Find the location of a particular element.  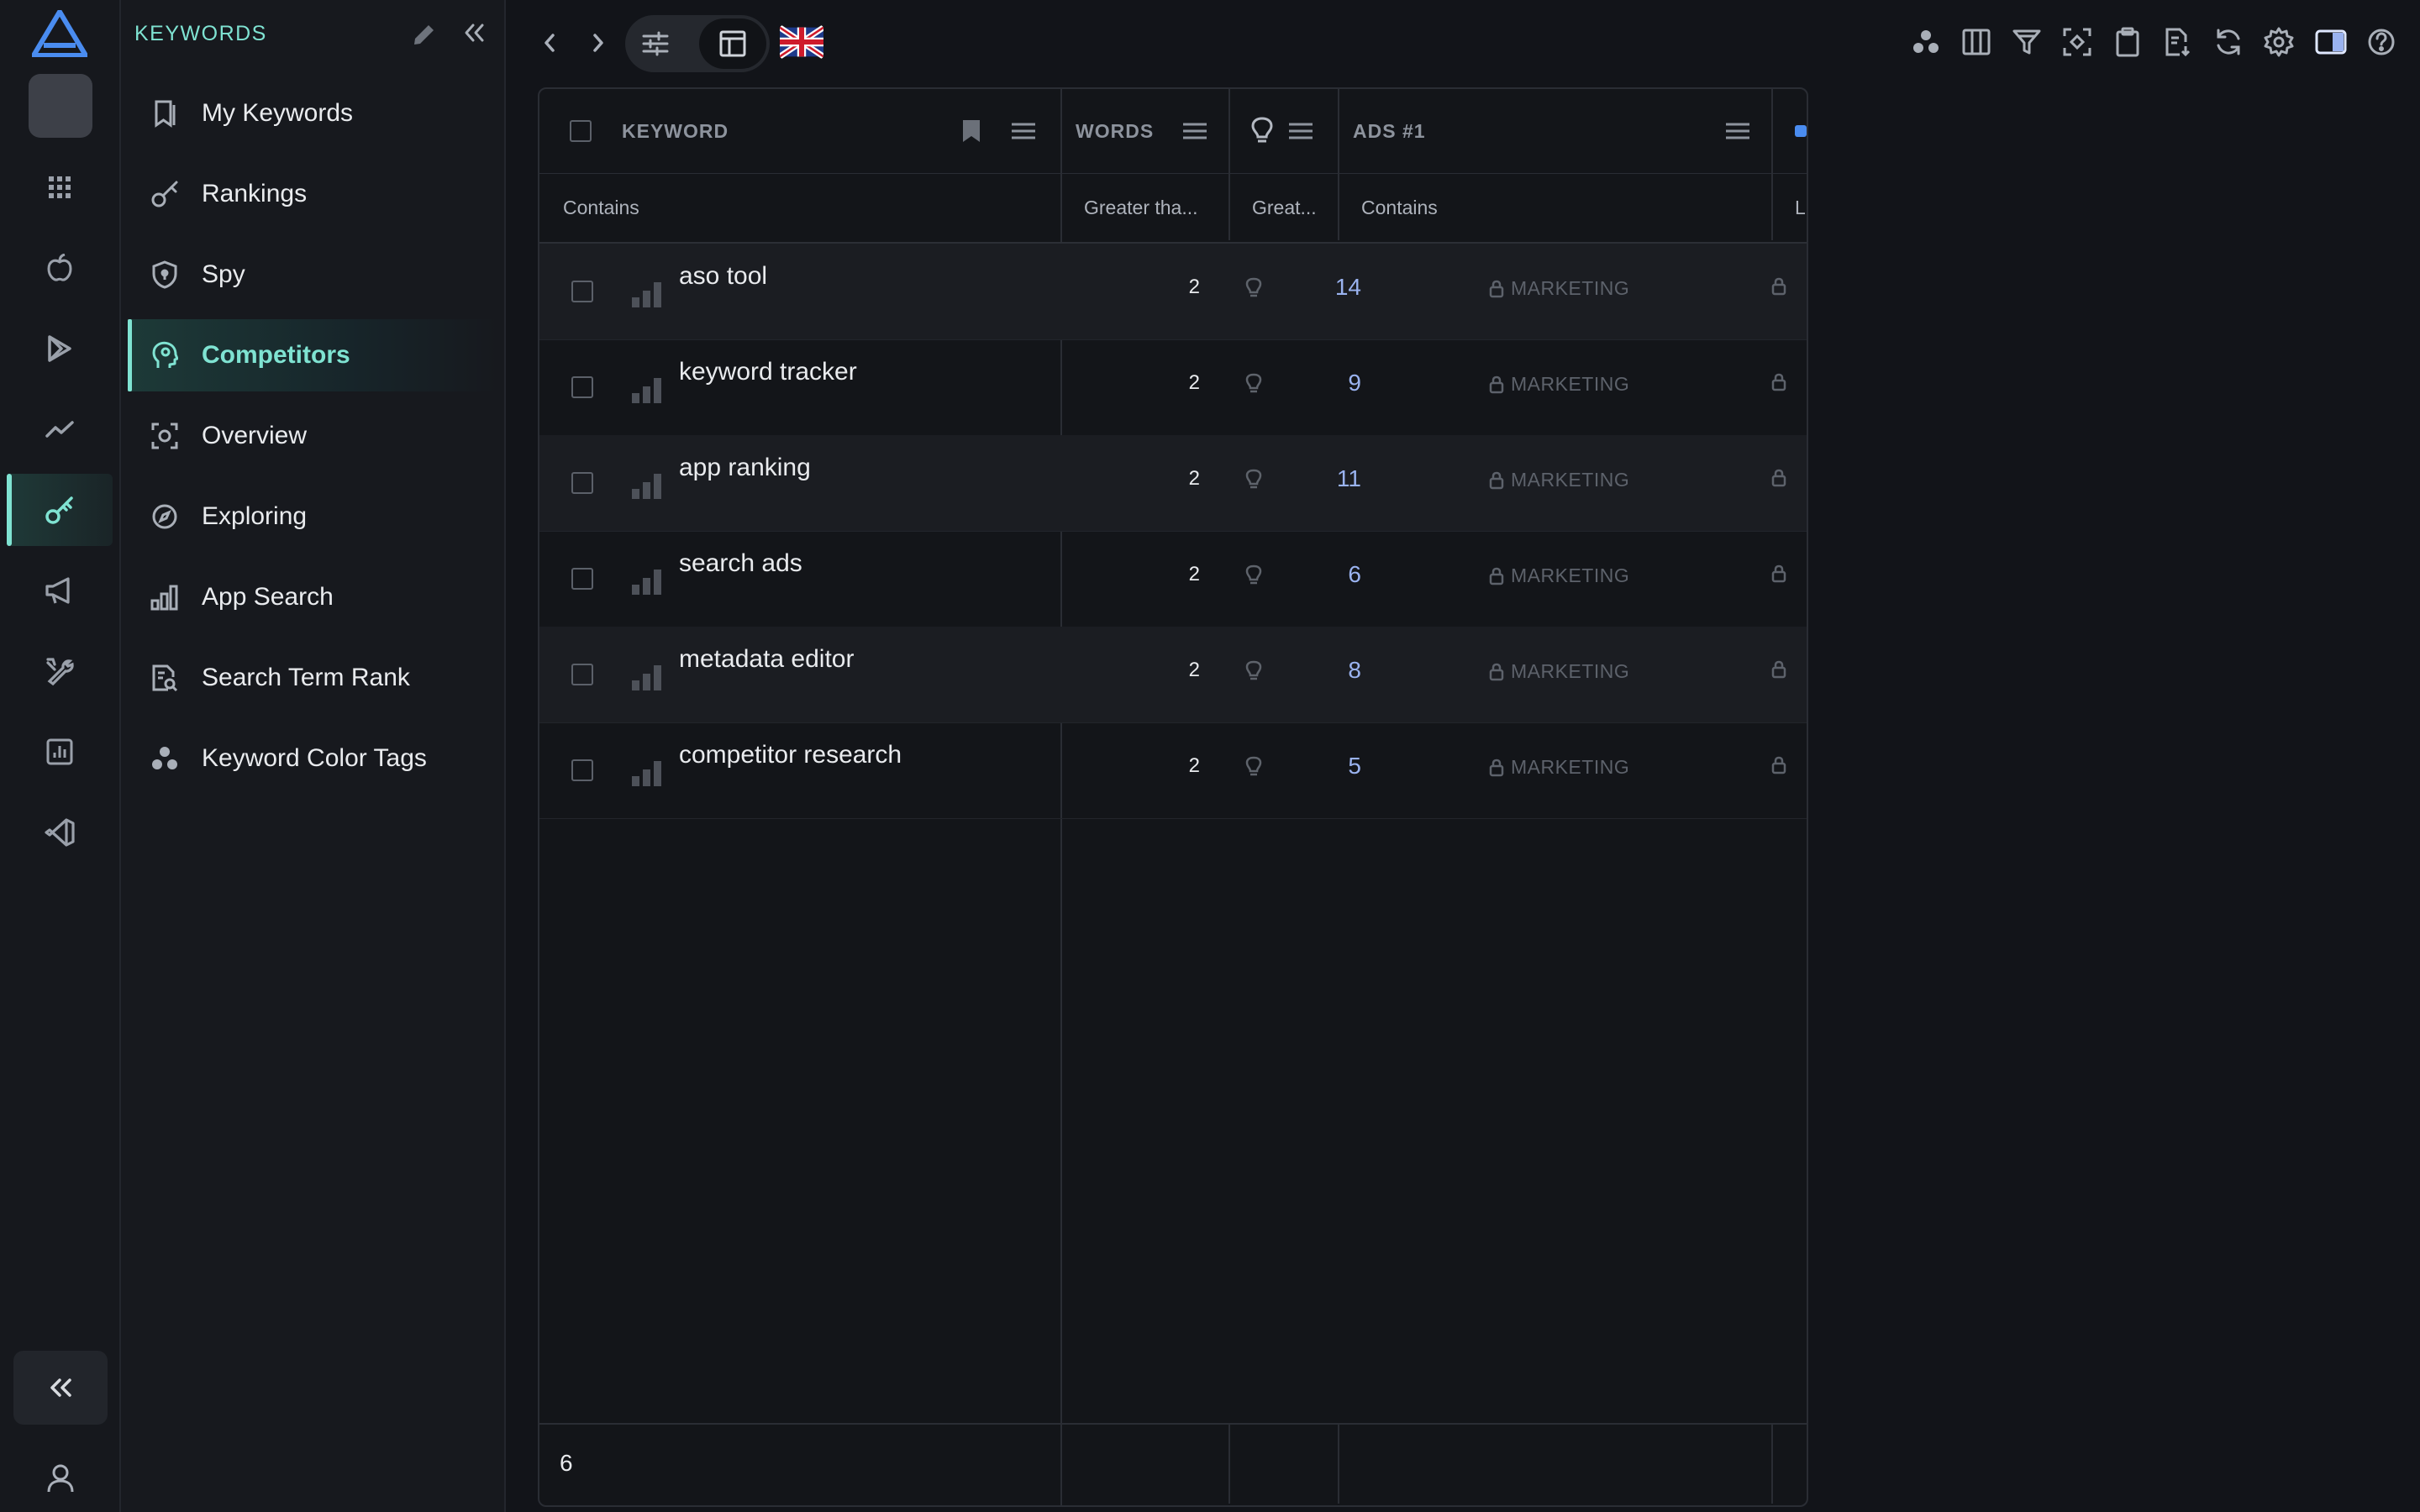

report-icon is located at coordinates (60, 752).